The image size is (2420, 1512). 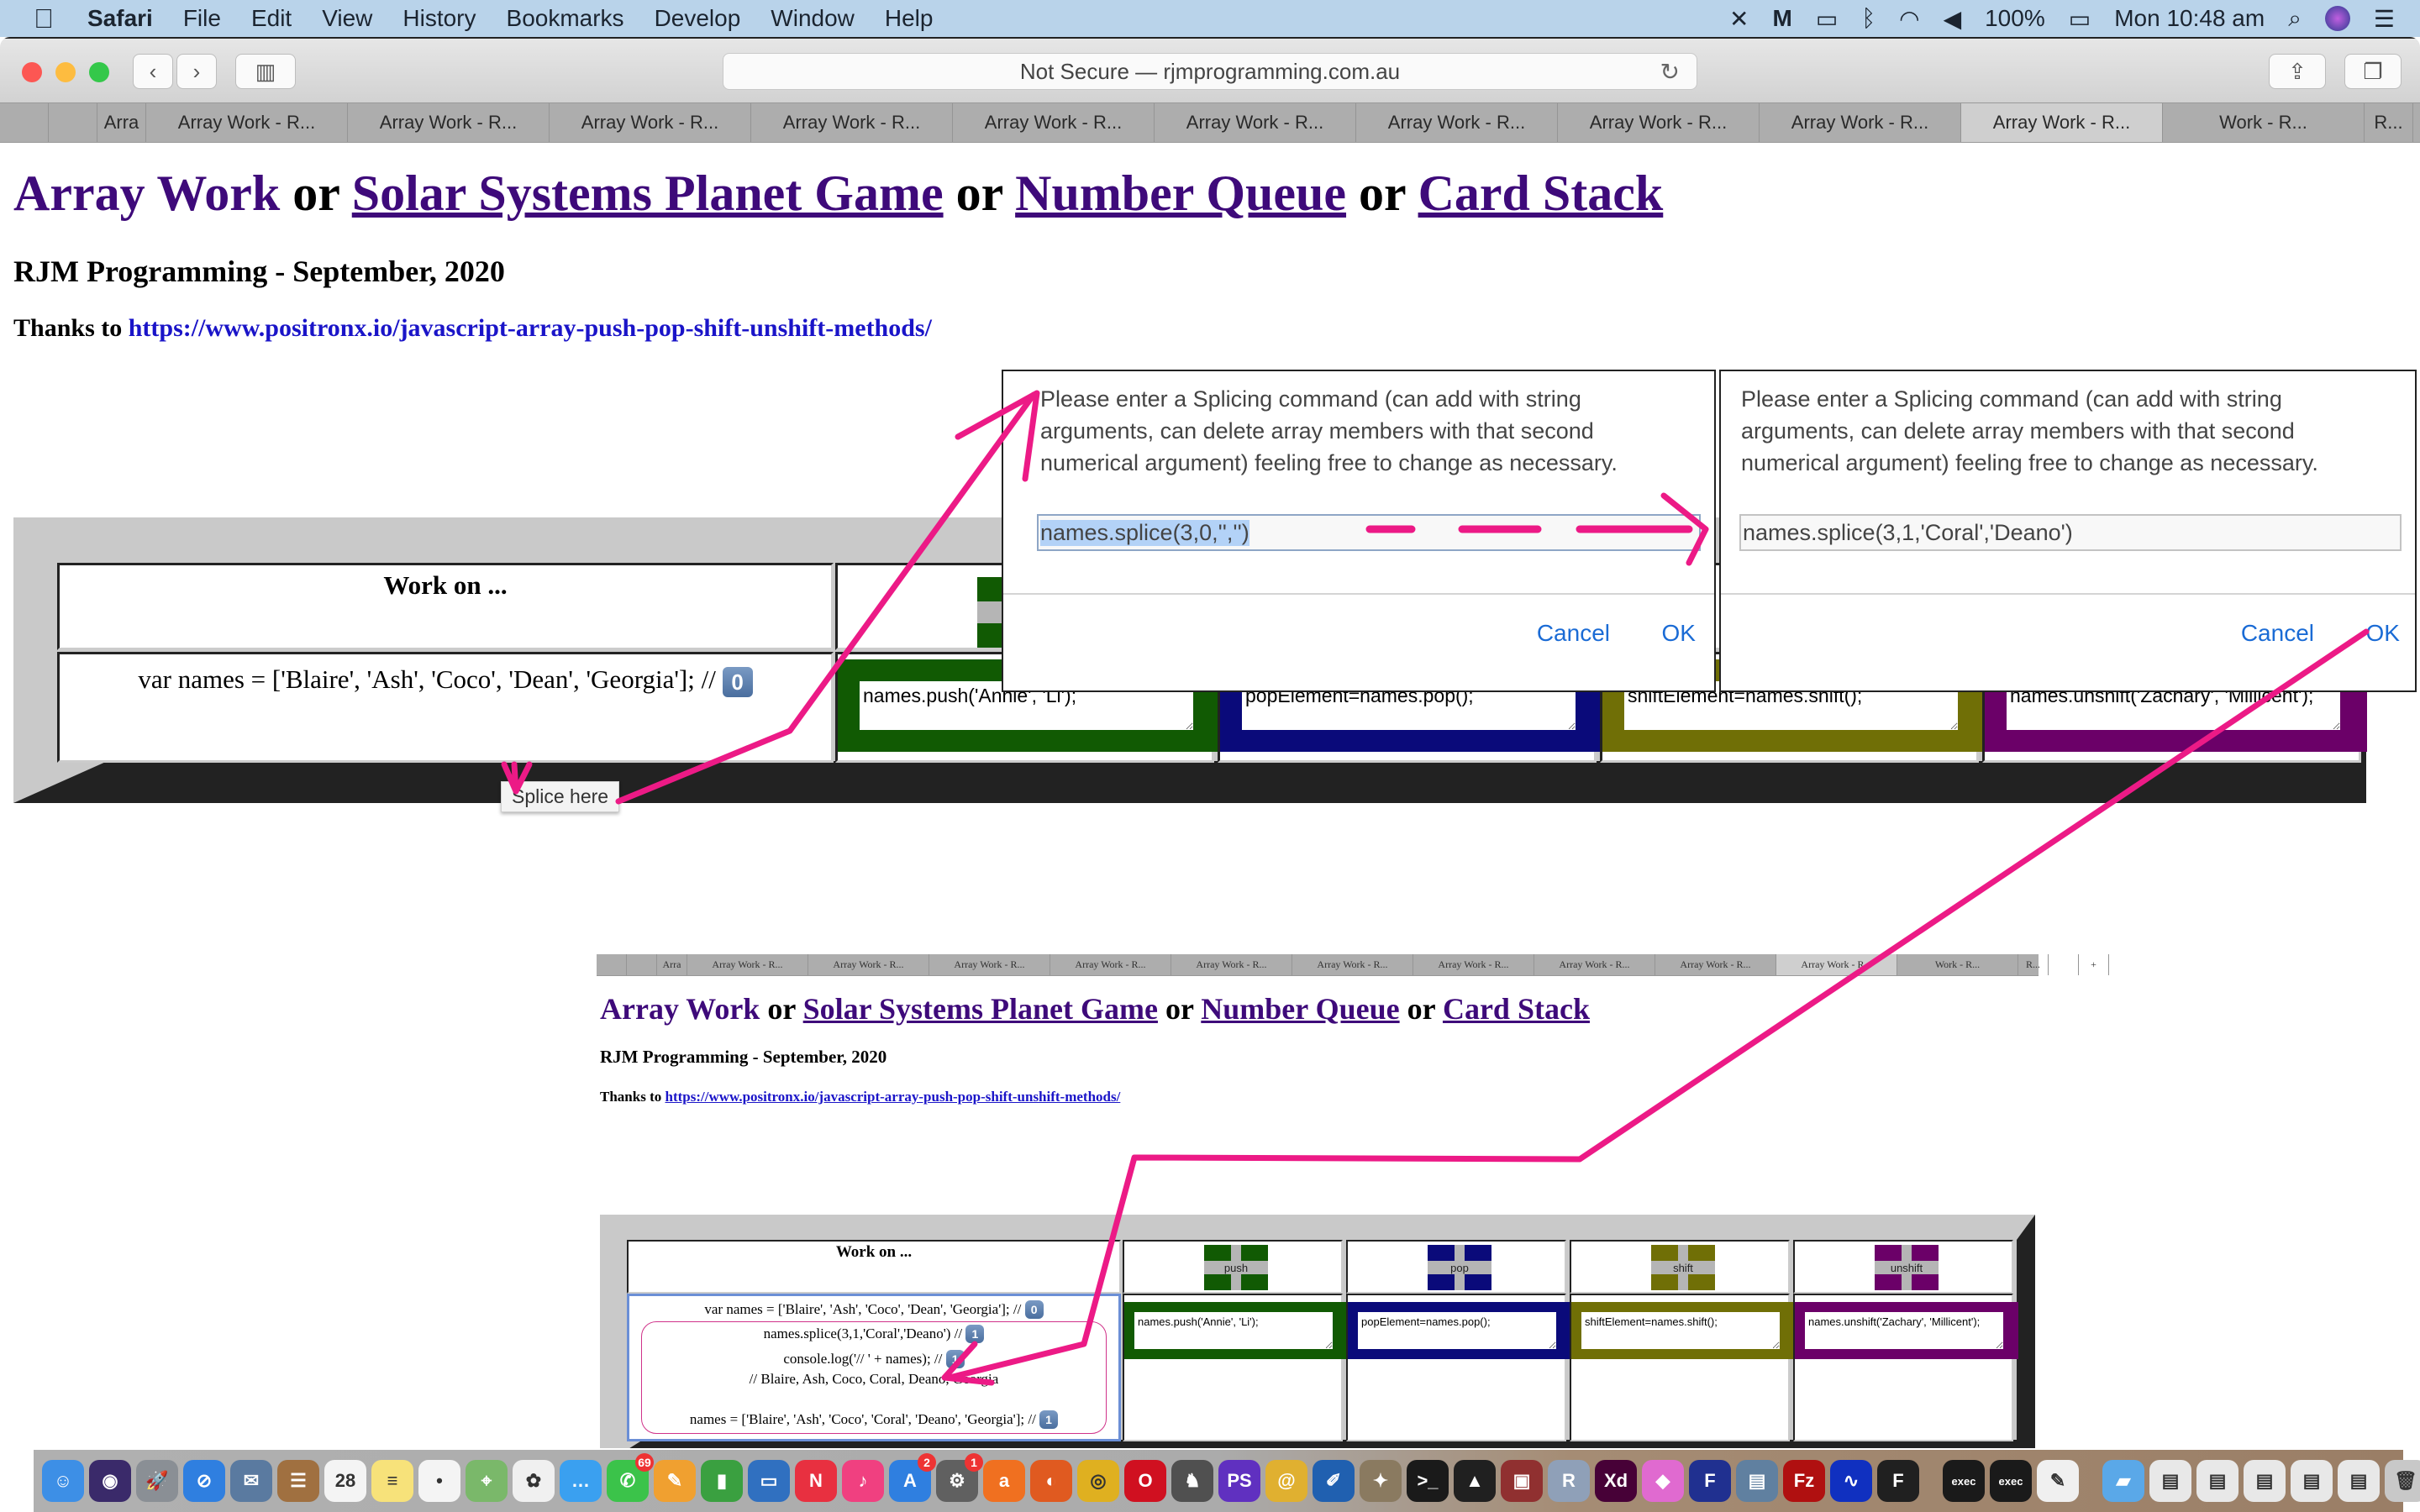 I want to click on inset-link-solar: Solar Systems Planet Game, so click(x=981, y=1009).